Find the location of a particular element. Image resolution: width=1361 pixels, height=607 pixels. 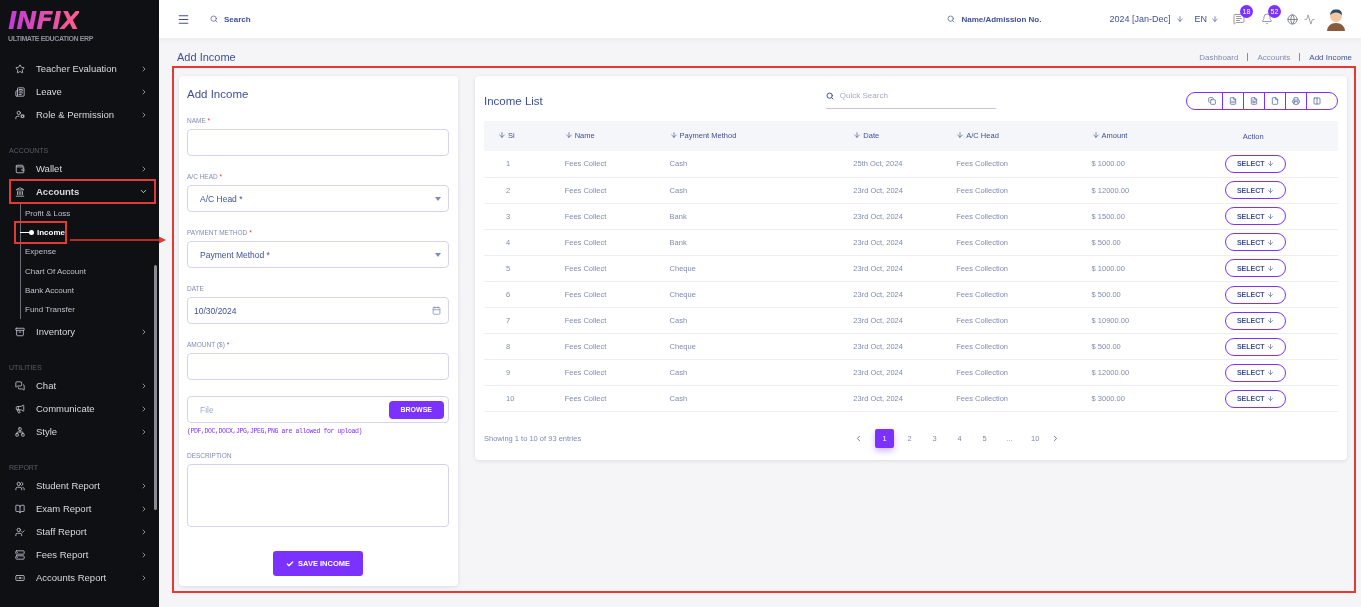

language-dropdown: EN is located at coordinates (1206, 19).